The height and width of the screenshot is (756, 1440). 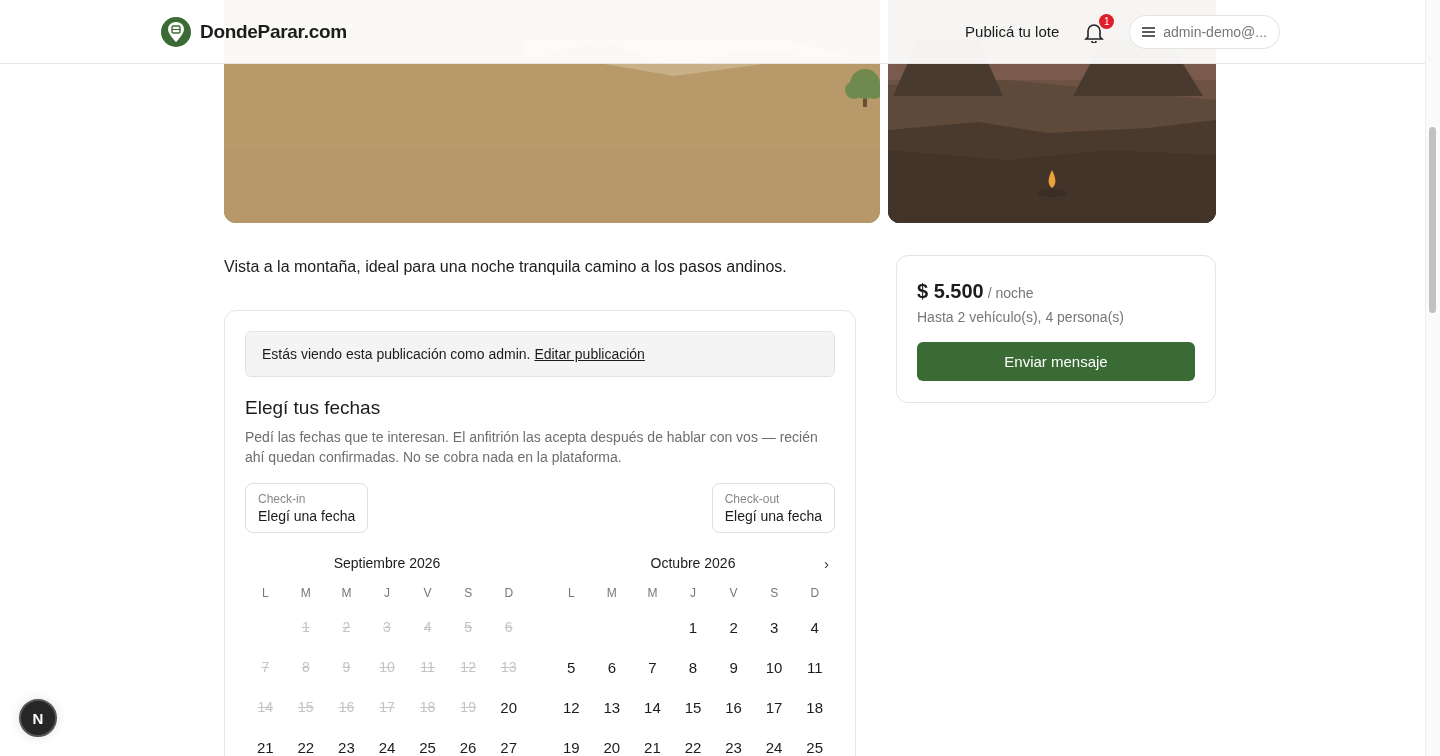 I want to click on month-title: Octubre 2026, so click(x=693, y=563).